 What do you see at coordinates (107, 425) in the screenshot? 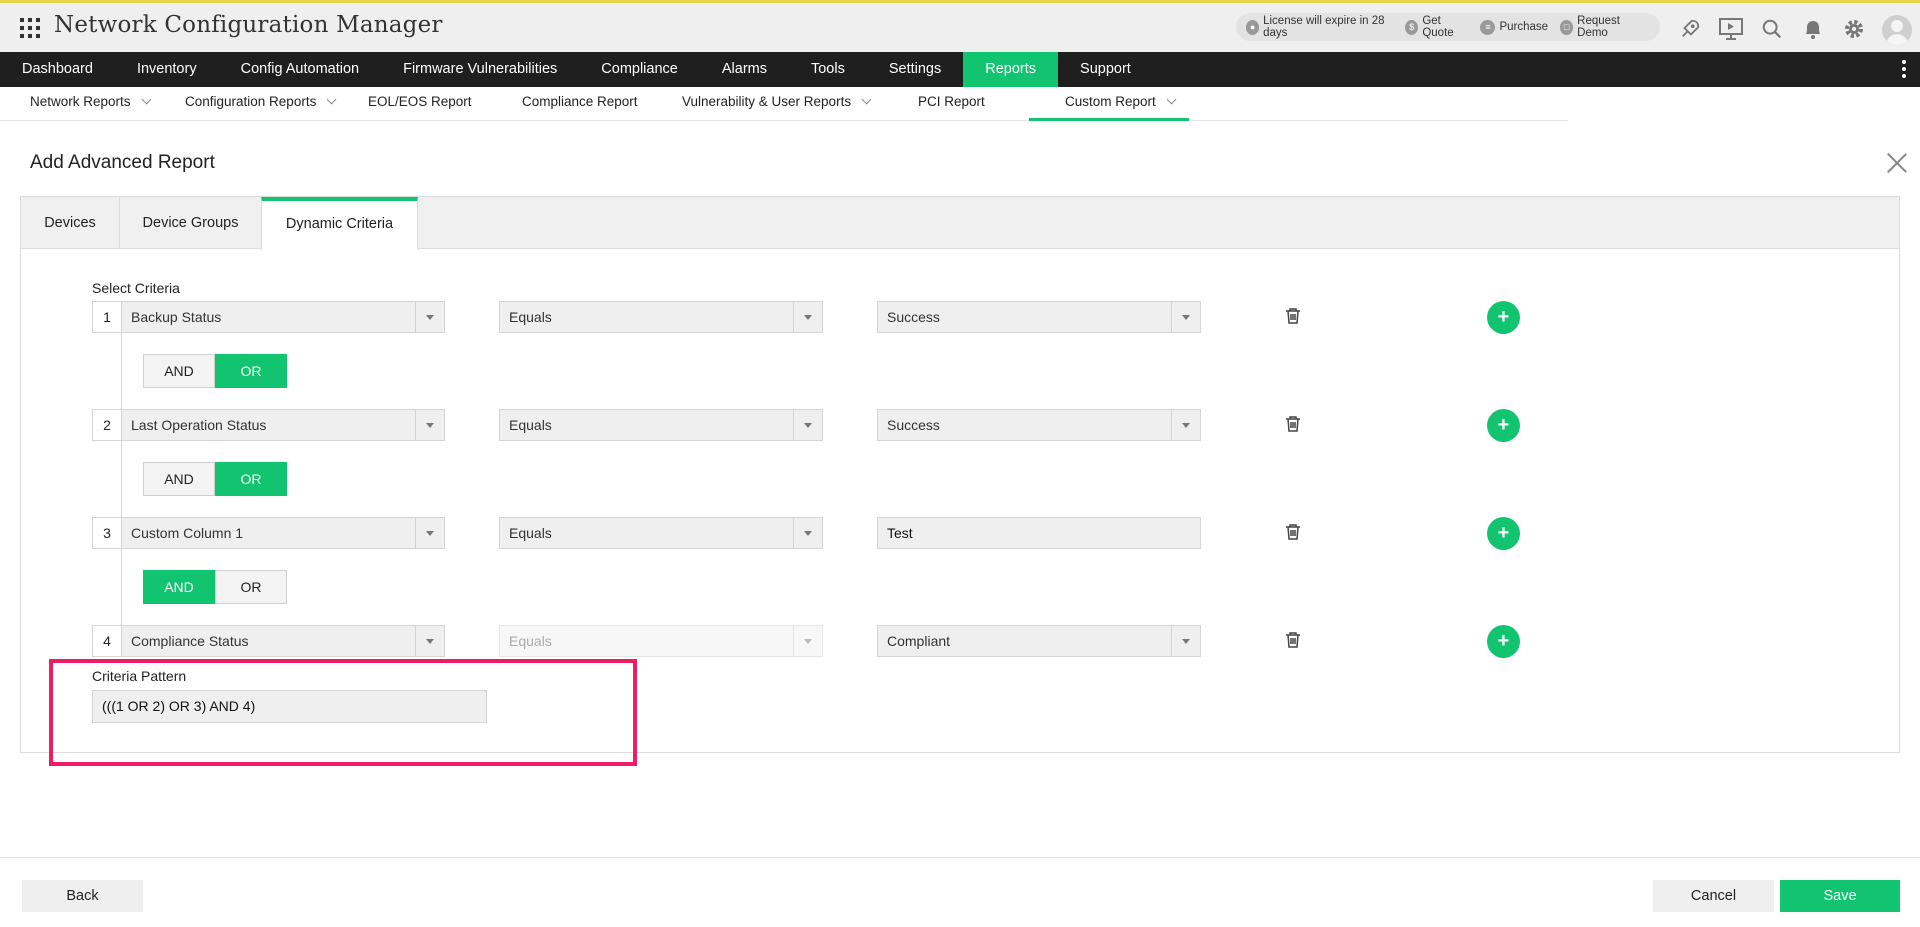
I see `criteria-row-number: 2` at bounding box center [107, 425].